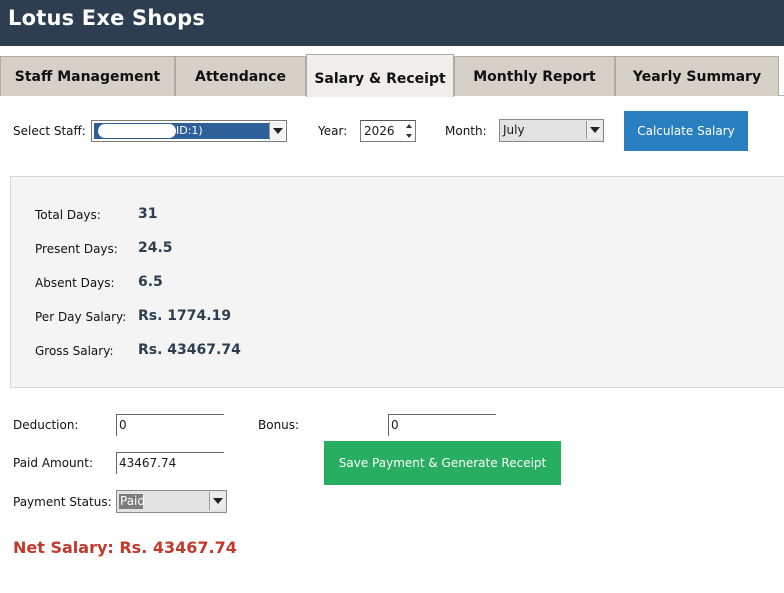  I want to click on total-days-value: 31, so click(148, 214).